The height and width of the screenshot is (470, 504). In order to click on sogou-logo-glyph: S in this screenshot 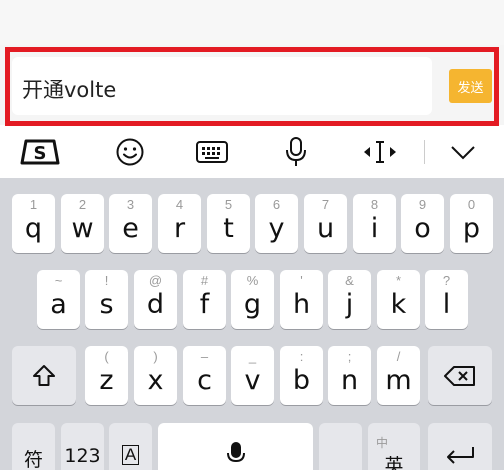, I will do `click(40, 153)`.